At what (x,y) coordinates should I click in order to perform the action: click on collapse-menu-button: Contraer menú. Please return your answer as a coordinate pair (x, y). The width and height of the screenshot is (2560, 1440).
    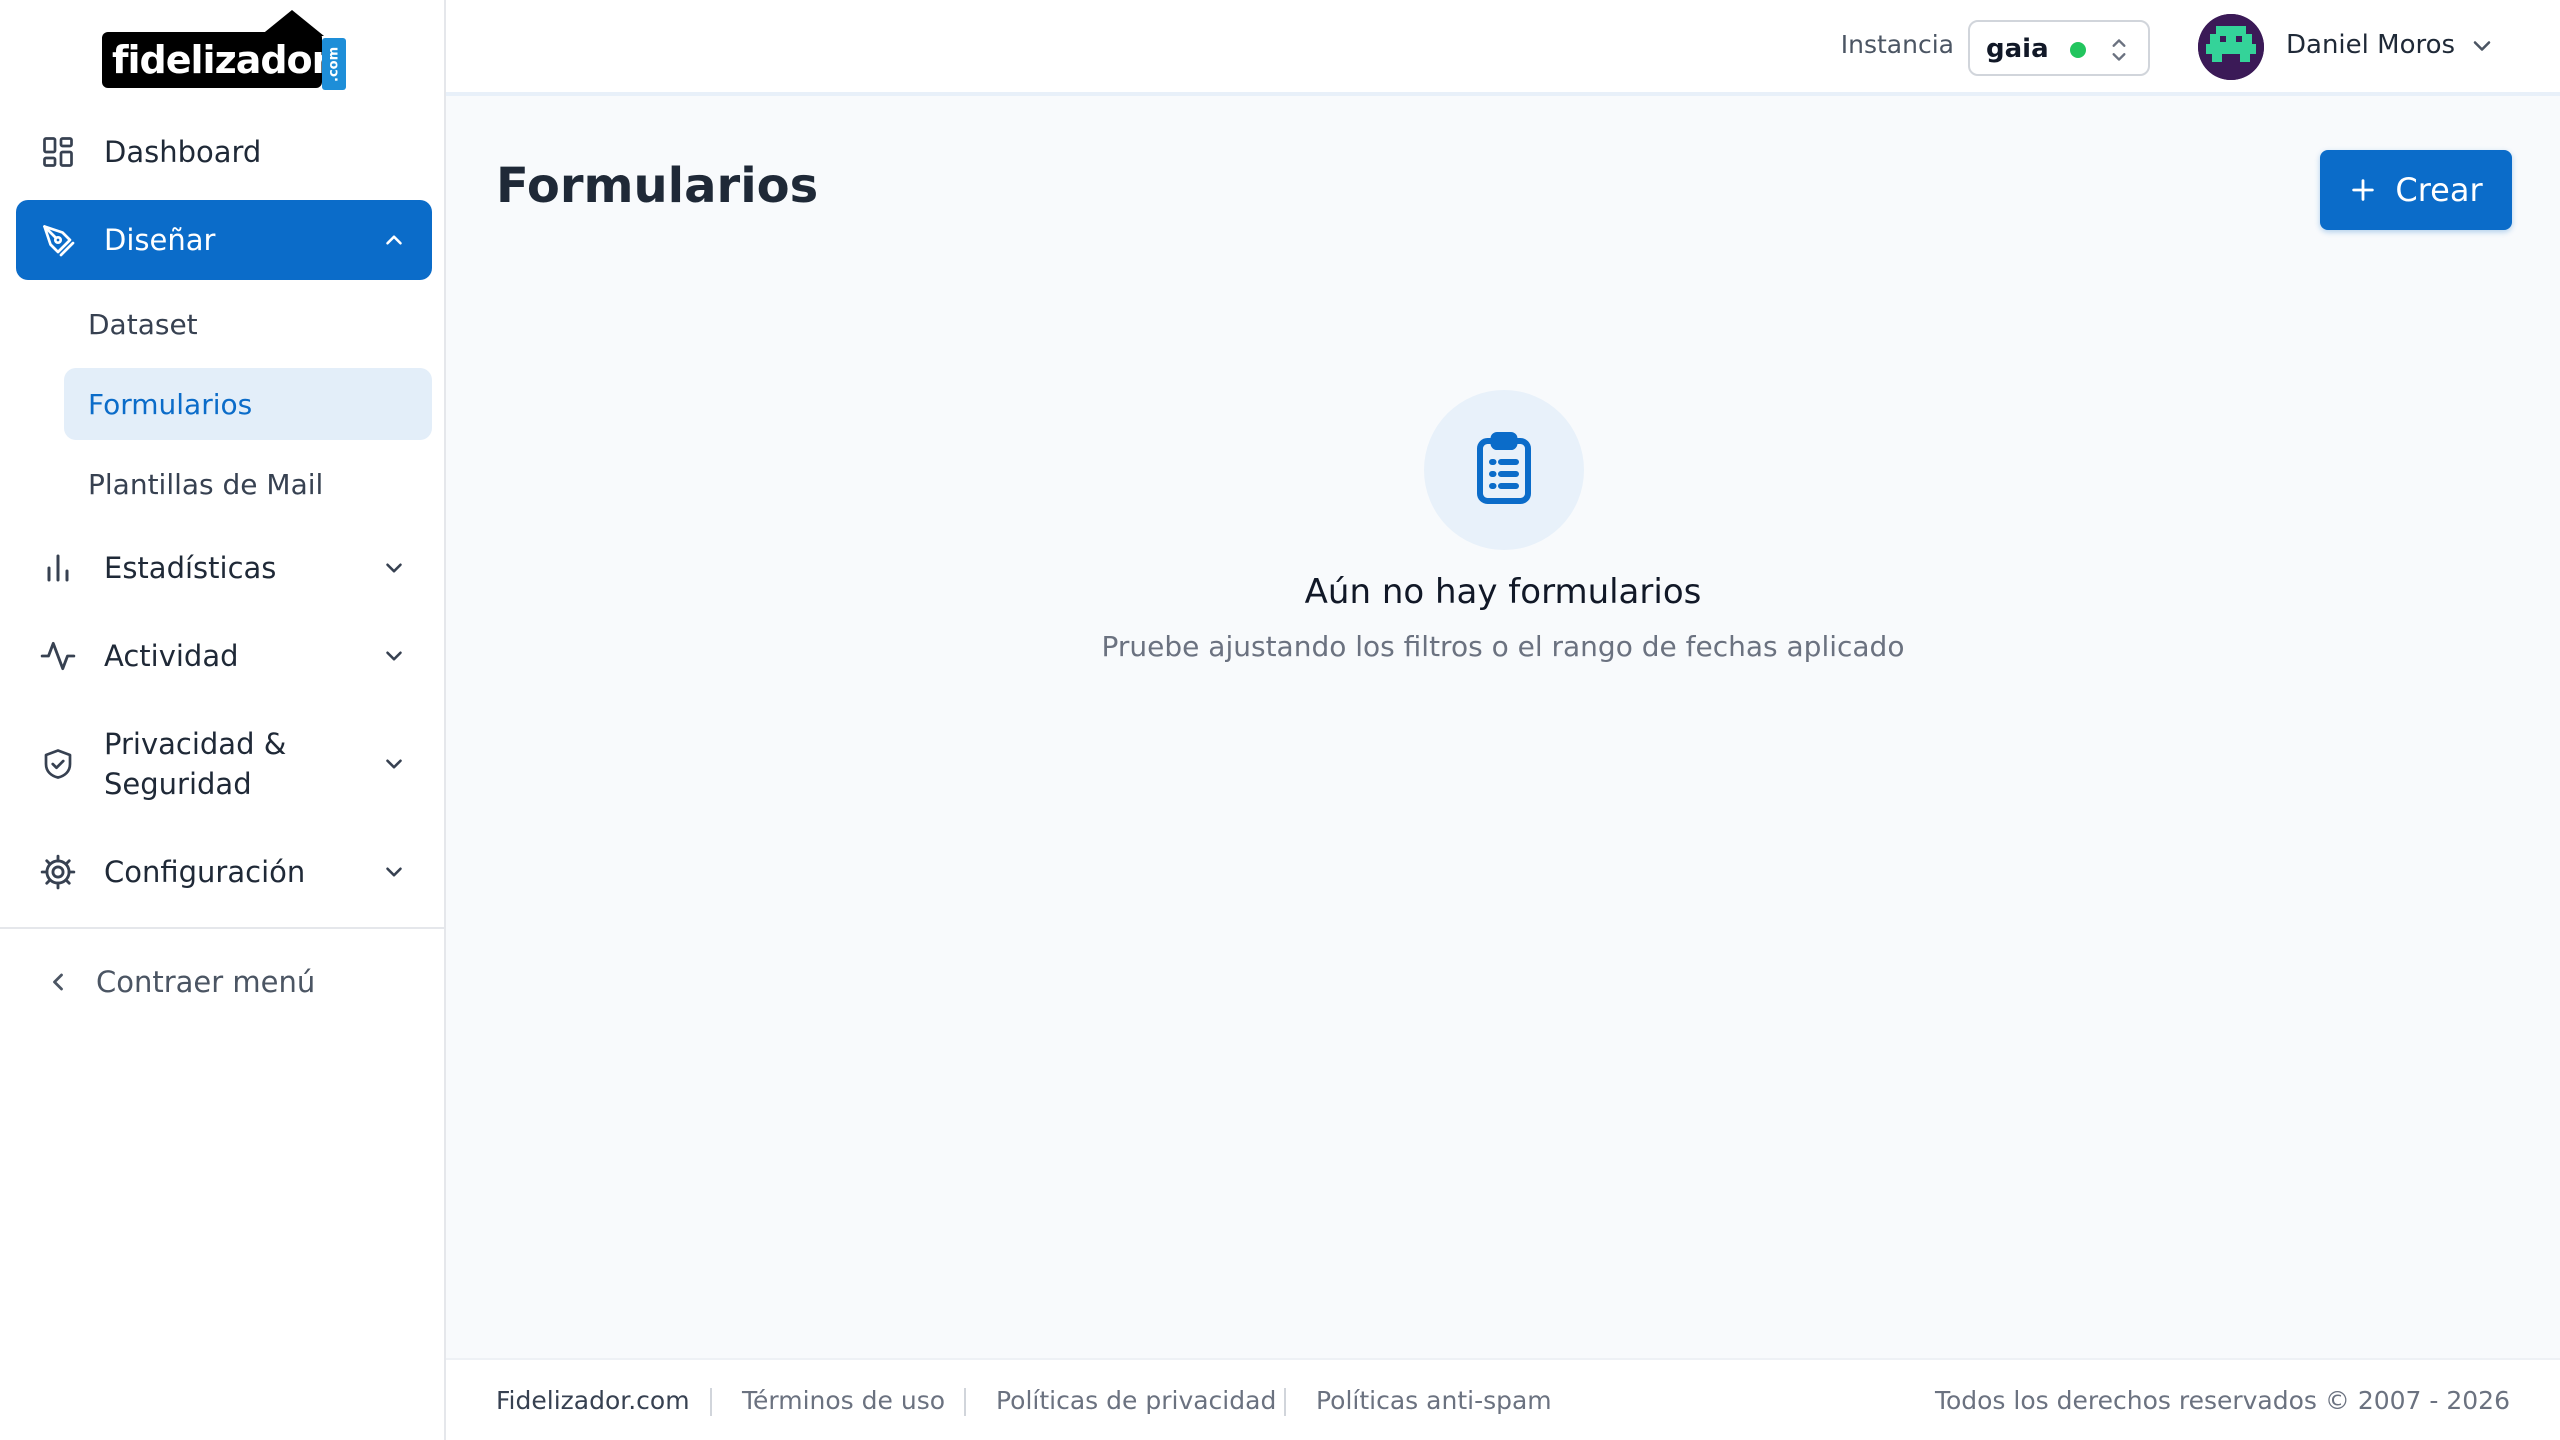
    Looking at the image, I should click on (224, 982).